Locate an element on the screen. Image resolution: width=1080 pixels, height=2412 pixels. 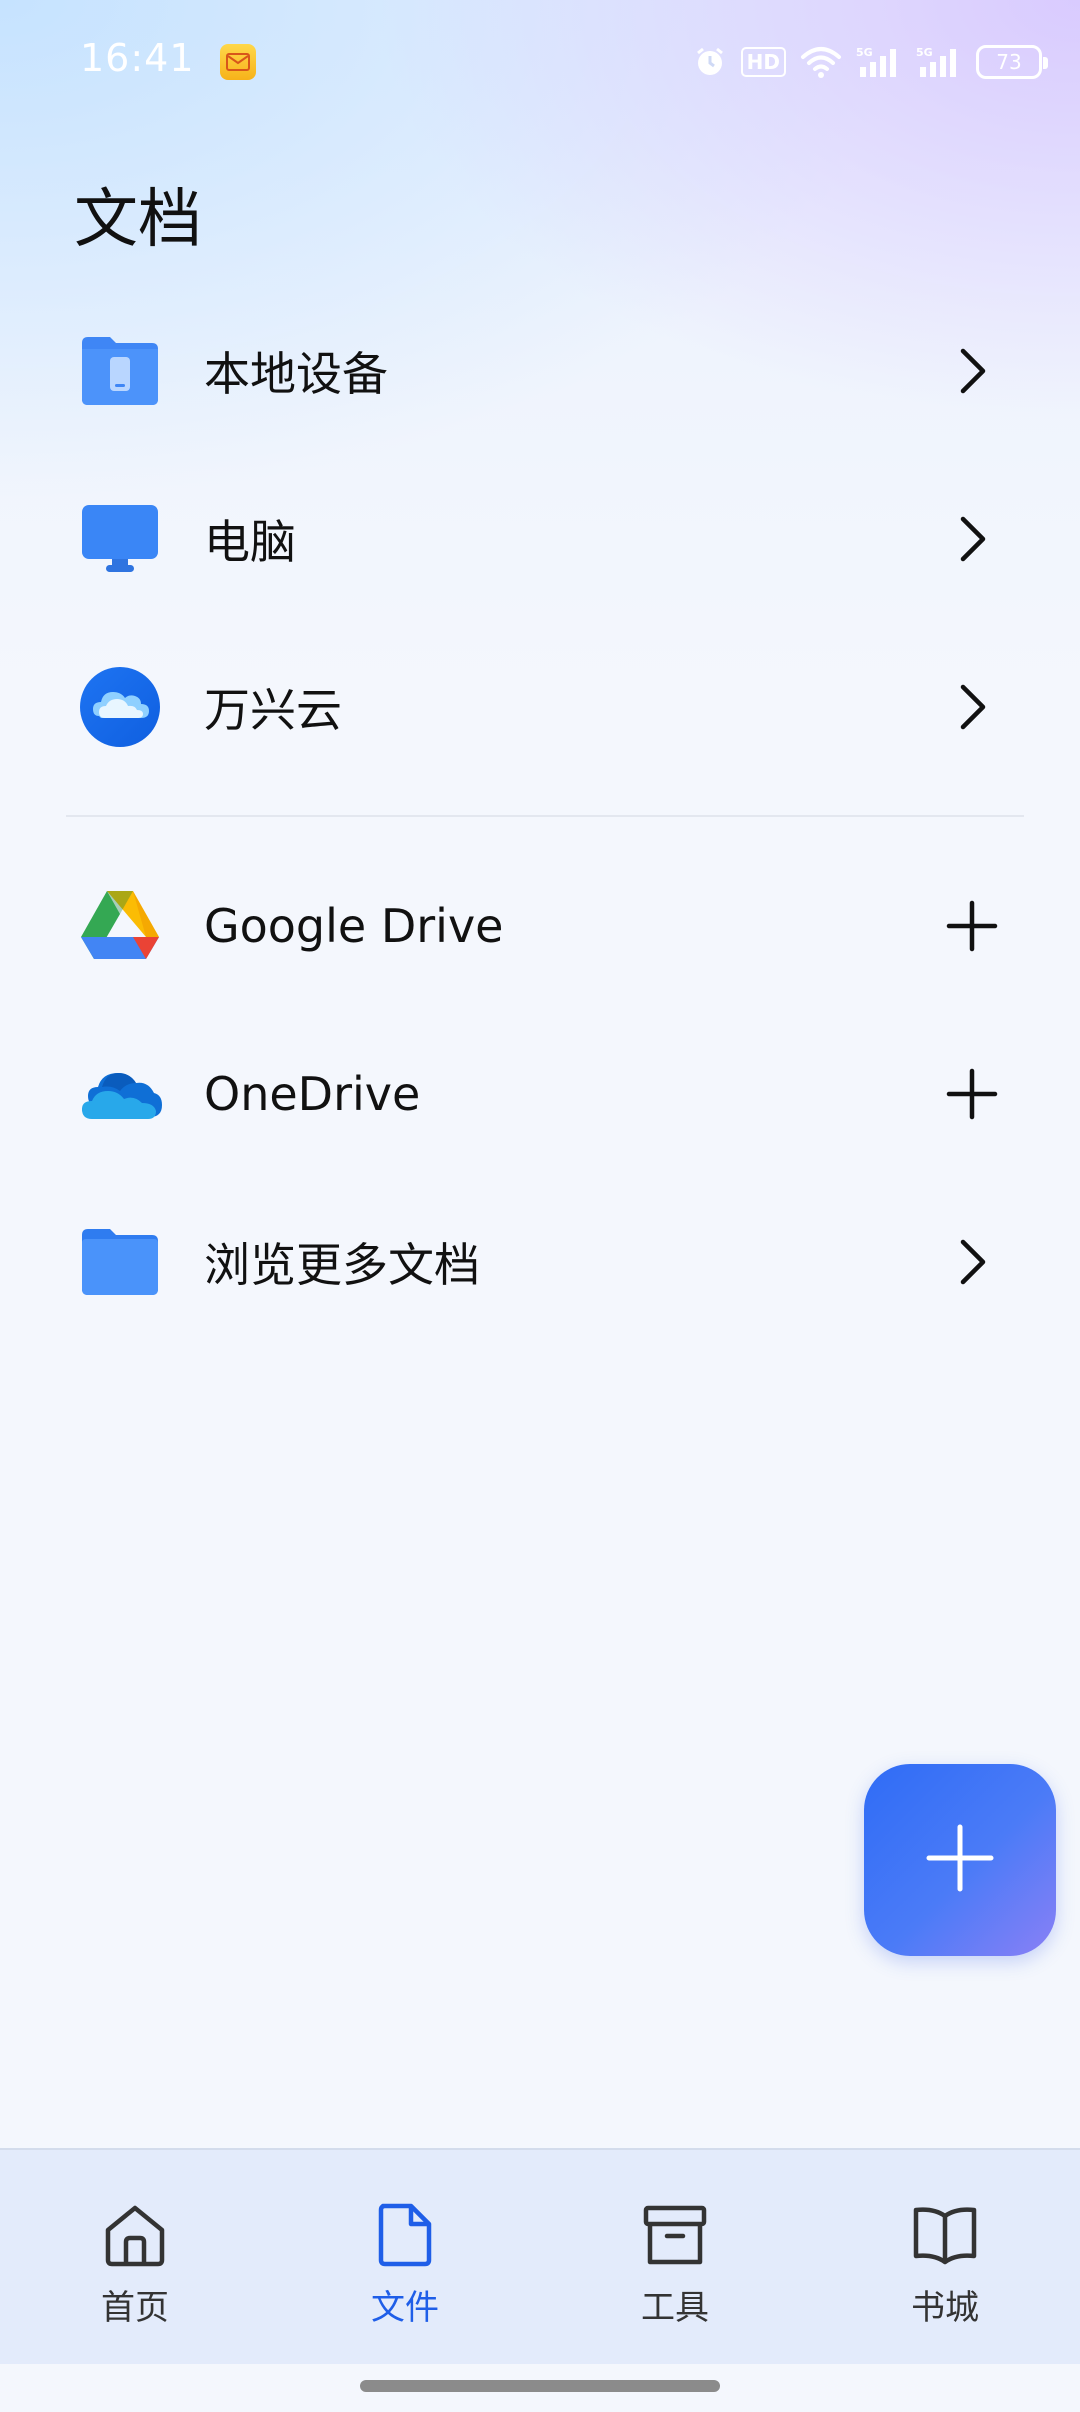
computer-icon is located at coordinates (120, 539).